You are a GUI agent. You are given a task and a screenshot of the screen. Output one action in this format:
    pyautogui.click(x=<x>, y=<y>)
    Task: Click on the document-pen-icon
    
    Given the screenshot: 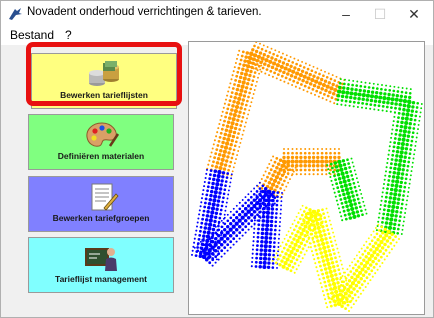 What is the action you would take?
    pyautogui.click(x=105, y=197)
    